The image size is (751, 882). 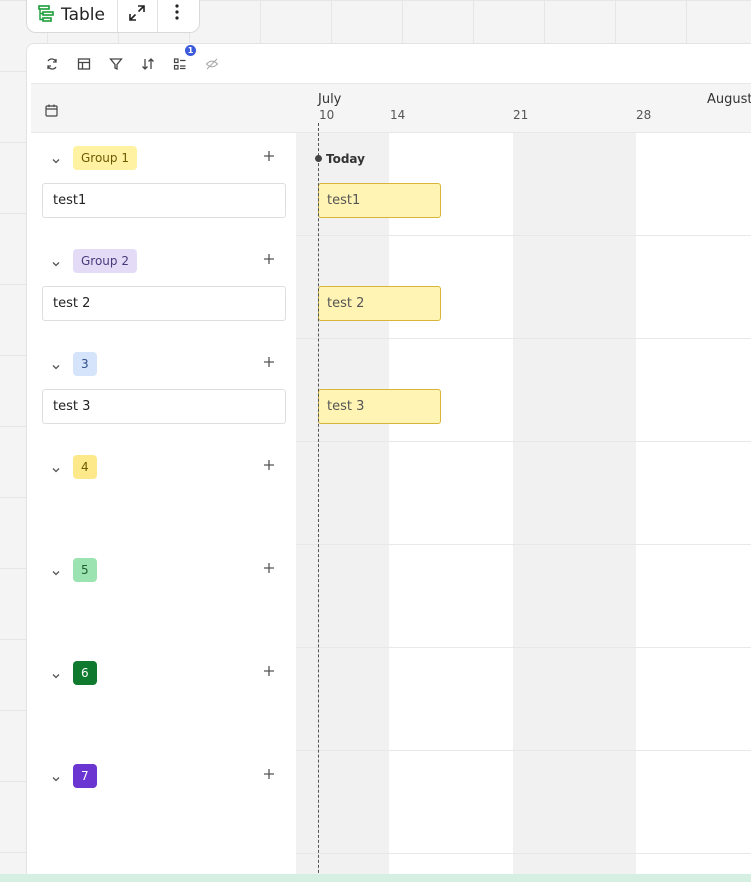 I want to click on group-row: 3 test 3 test 3, so click(x=391, y=390).